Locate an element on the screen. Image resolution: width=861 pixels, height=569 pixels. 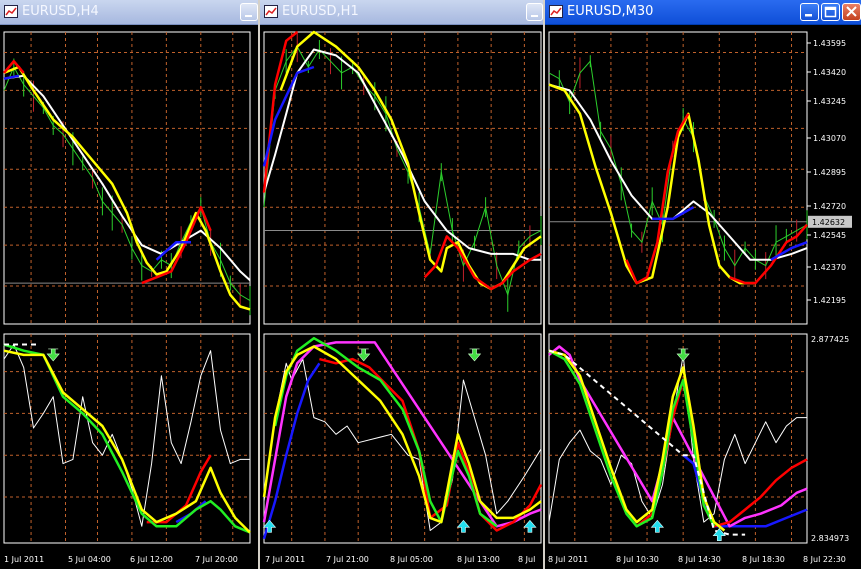
time-axis-label: 7 Jul 20:00 is located at coordinates (216, 559).